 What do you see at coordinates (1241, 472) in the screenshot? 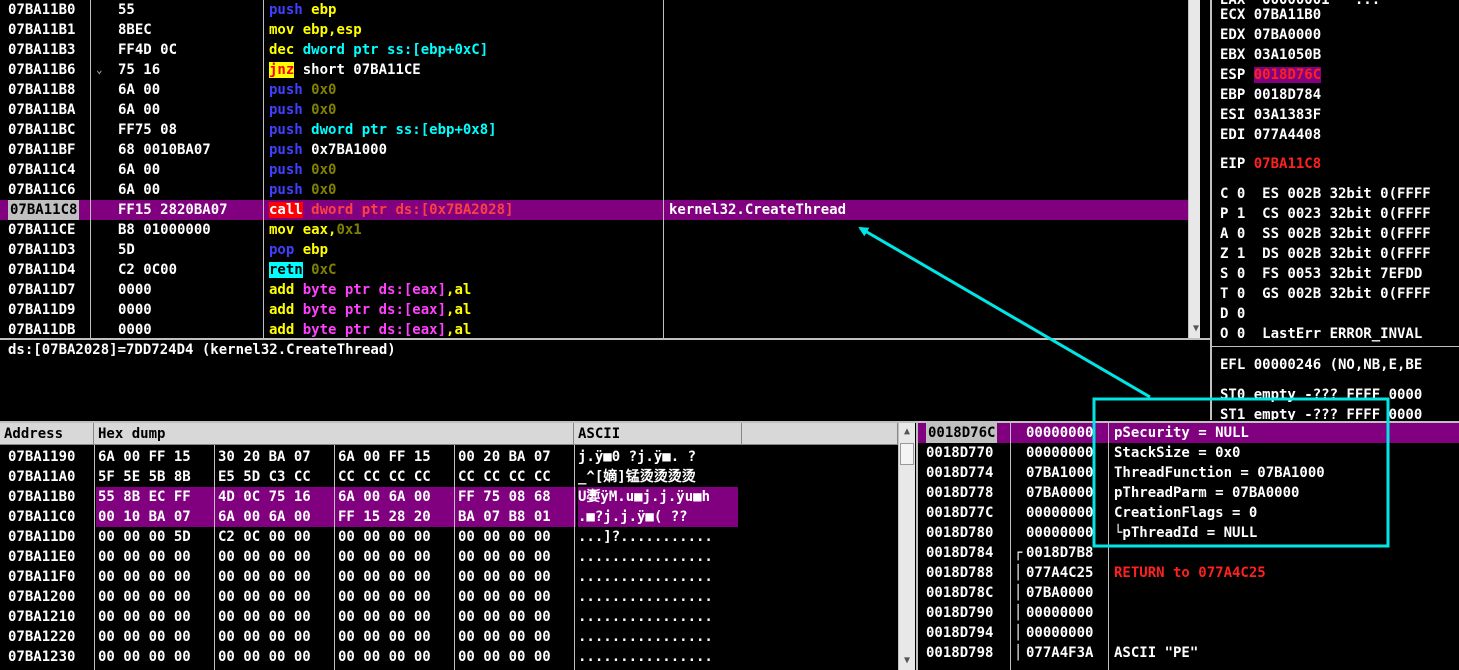
I see `annotation-box` at bounding box center [1241, 472].